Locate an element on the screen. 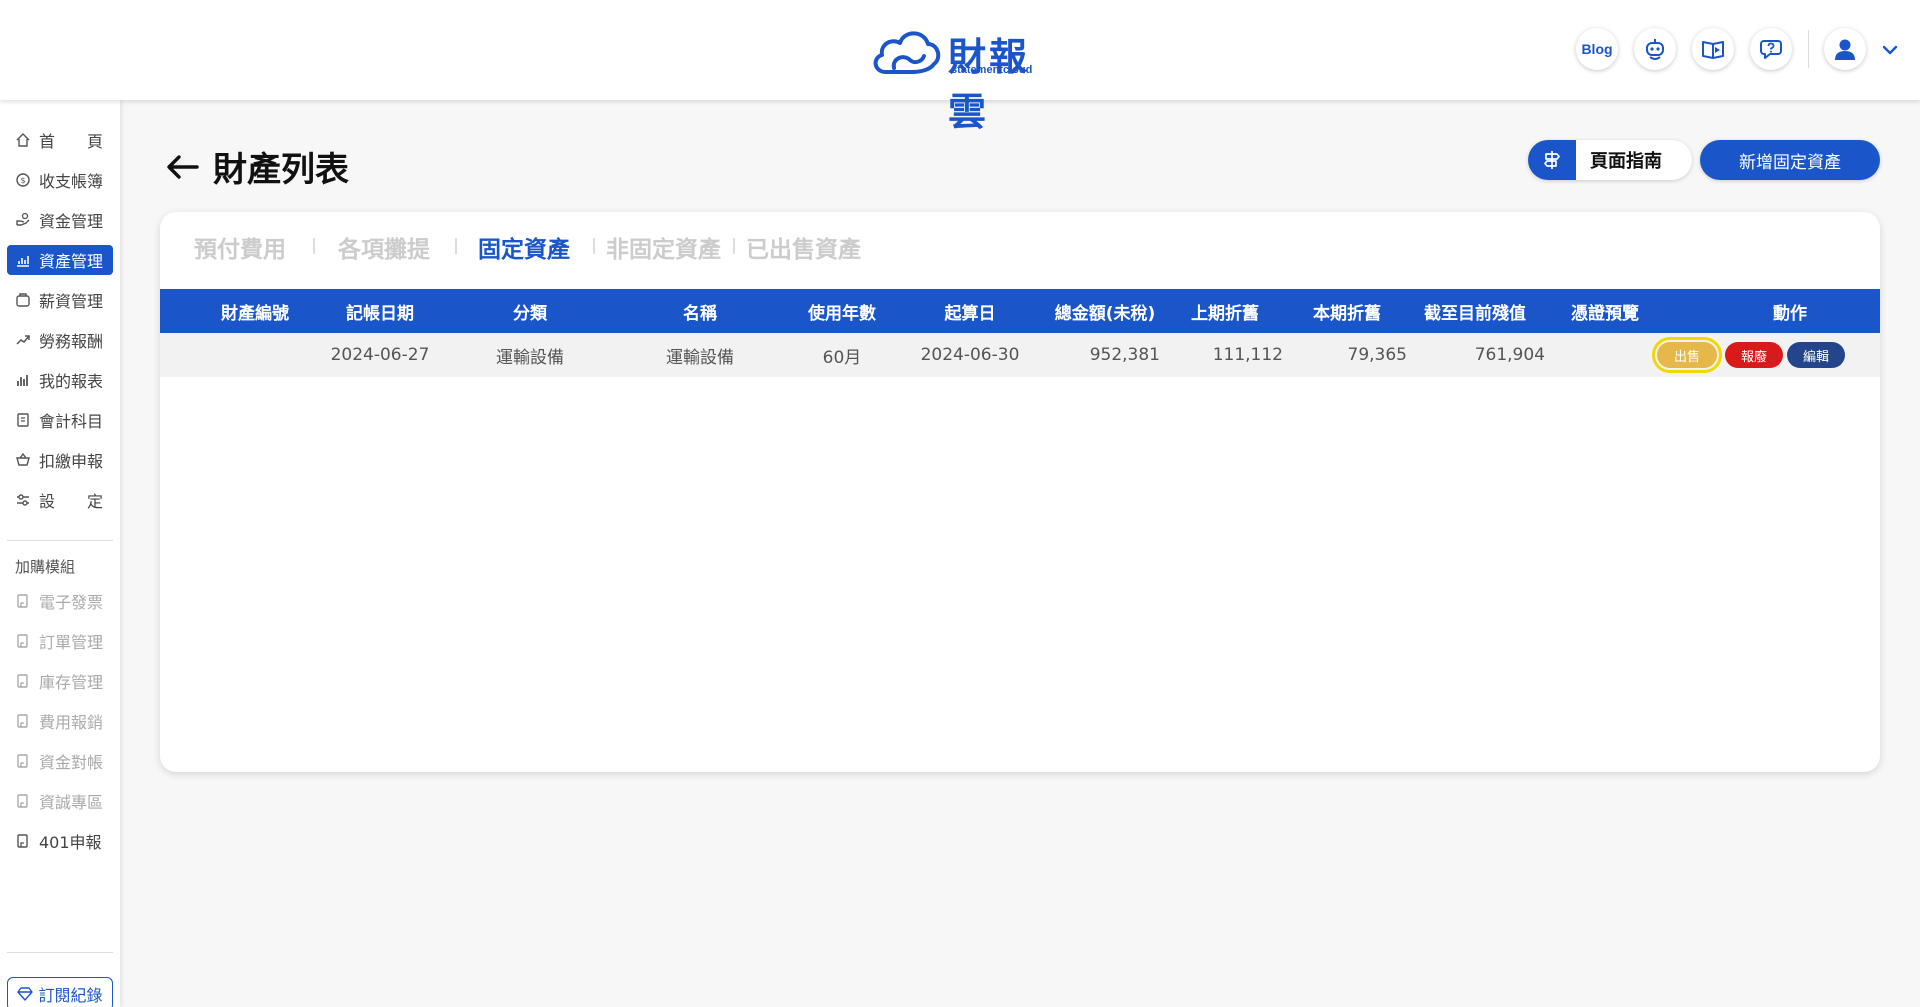 This screenshot has height=1007, width=1920. sidebar-item-label: 定 is located at coordinates (94, 501).